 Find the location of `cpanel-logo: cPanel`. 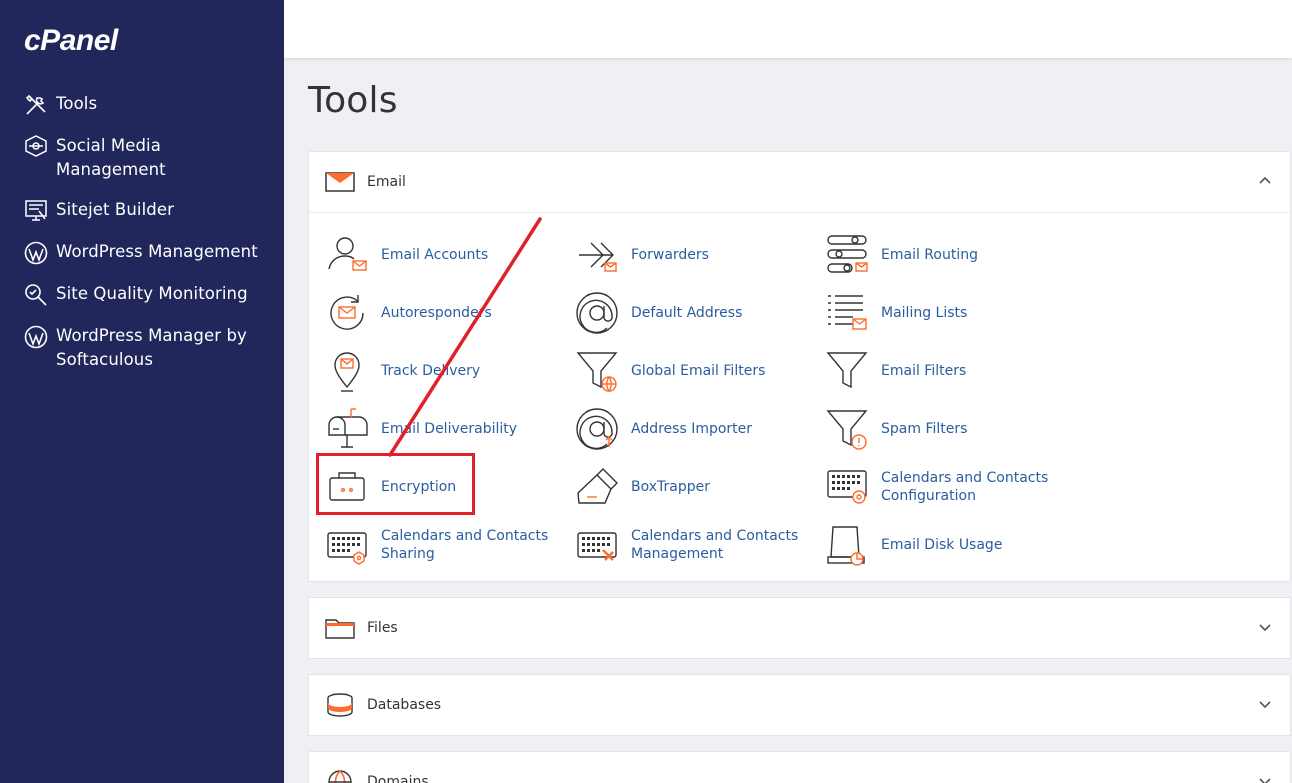

cpanel-logo: cPanel is located at coordinates (71, 41).